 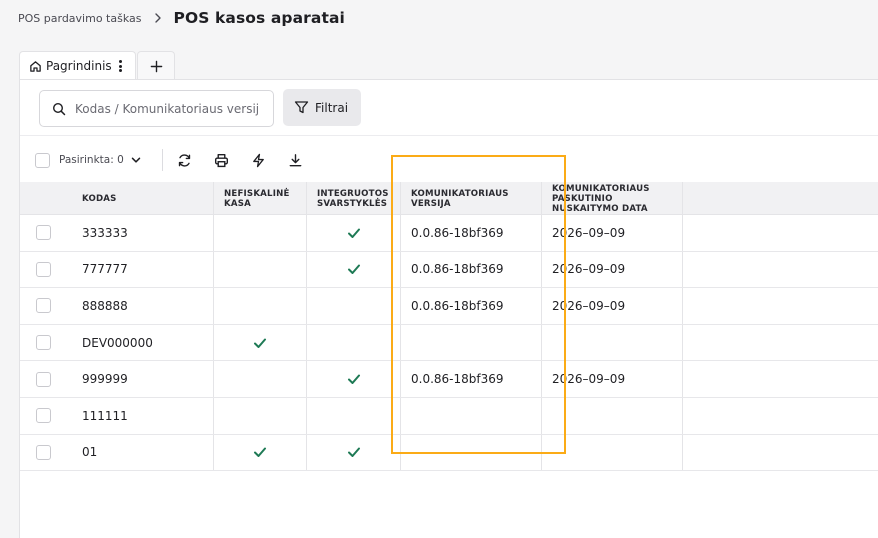 I want to click on search-icon, so click(x=59, y=108).